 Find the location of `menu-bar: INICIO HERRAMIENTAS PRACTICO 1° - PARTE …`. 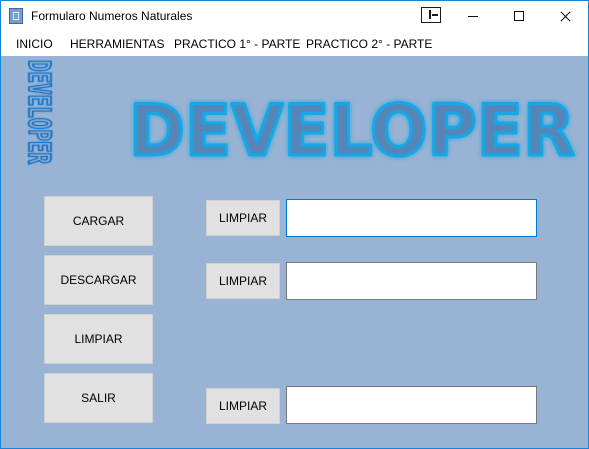

menu-bar: INICIO HERRAMIENTAS PRACTICO 1° - PARTE … is located at coordinates (294, 43).